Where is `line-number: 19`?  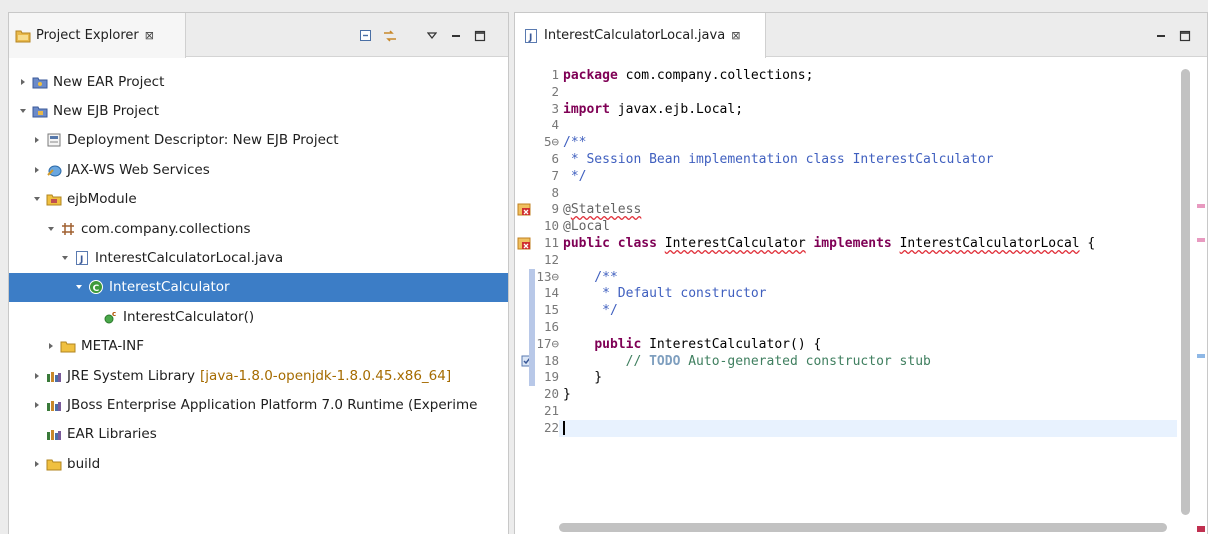 line-number: 19 is located at coordinates (551, 377).